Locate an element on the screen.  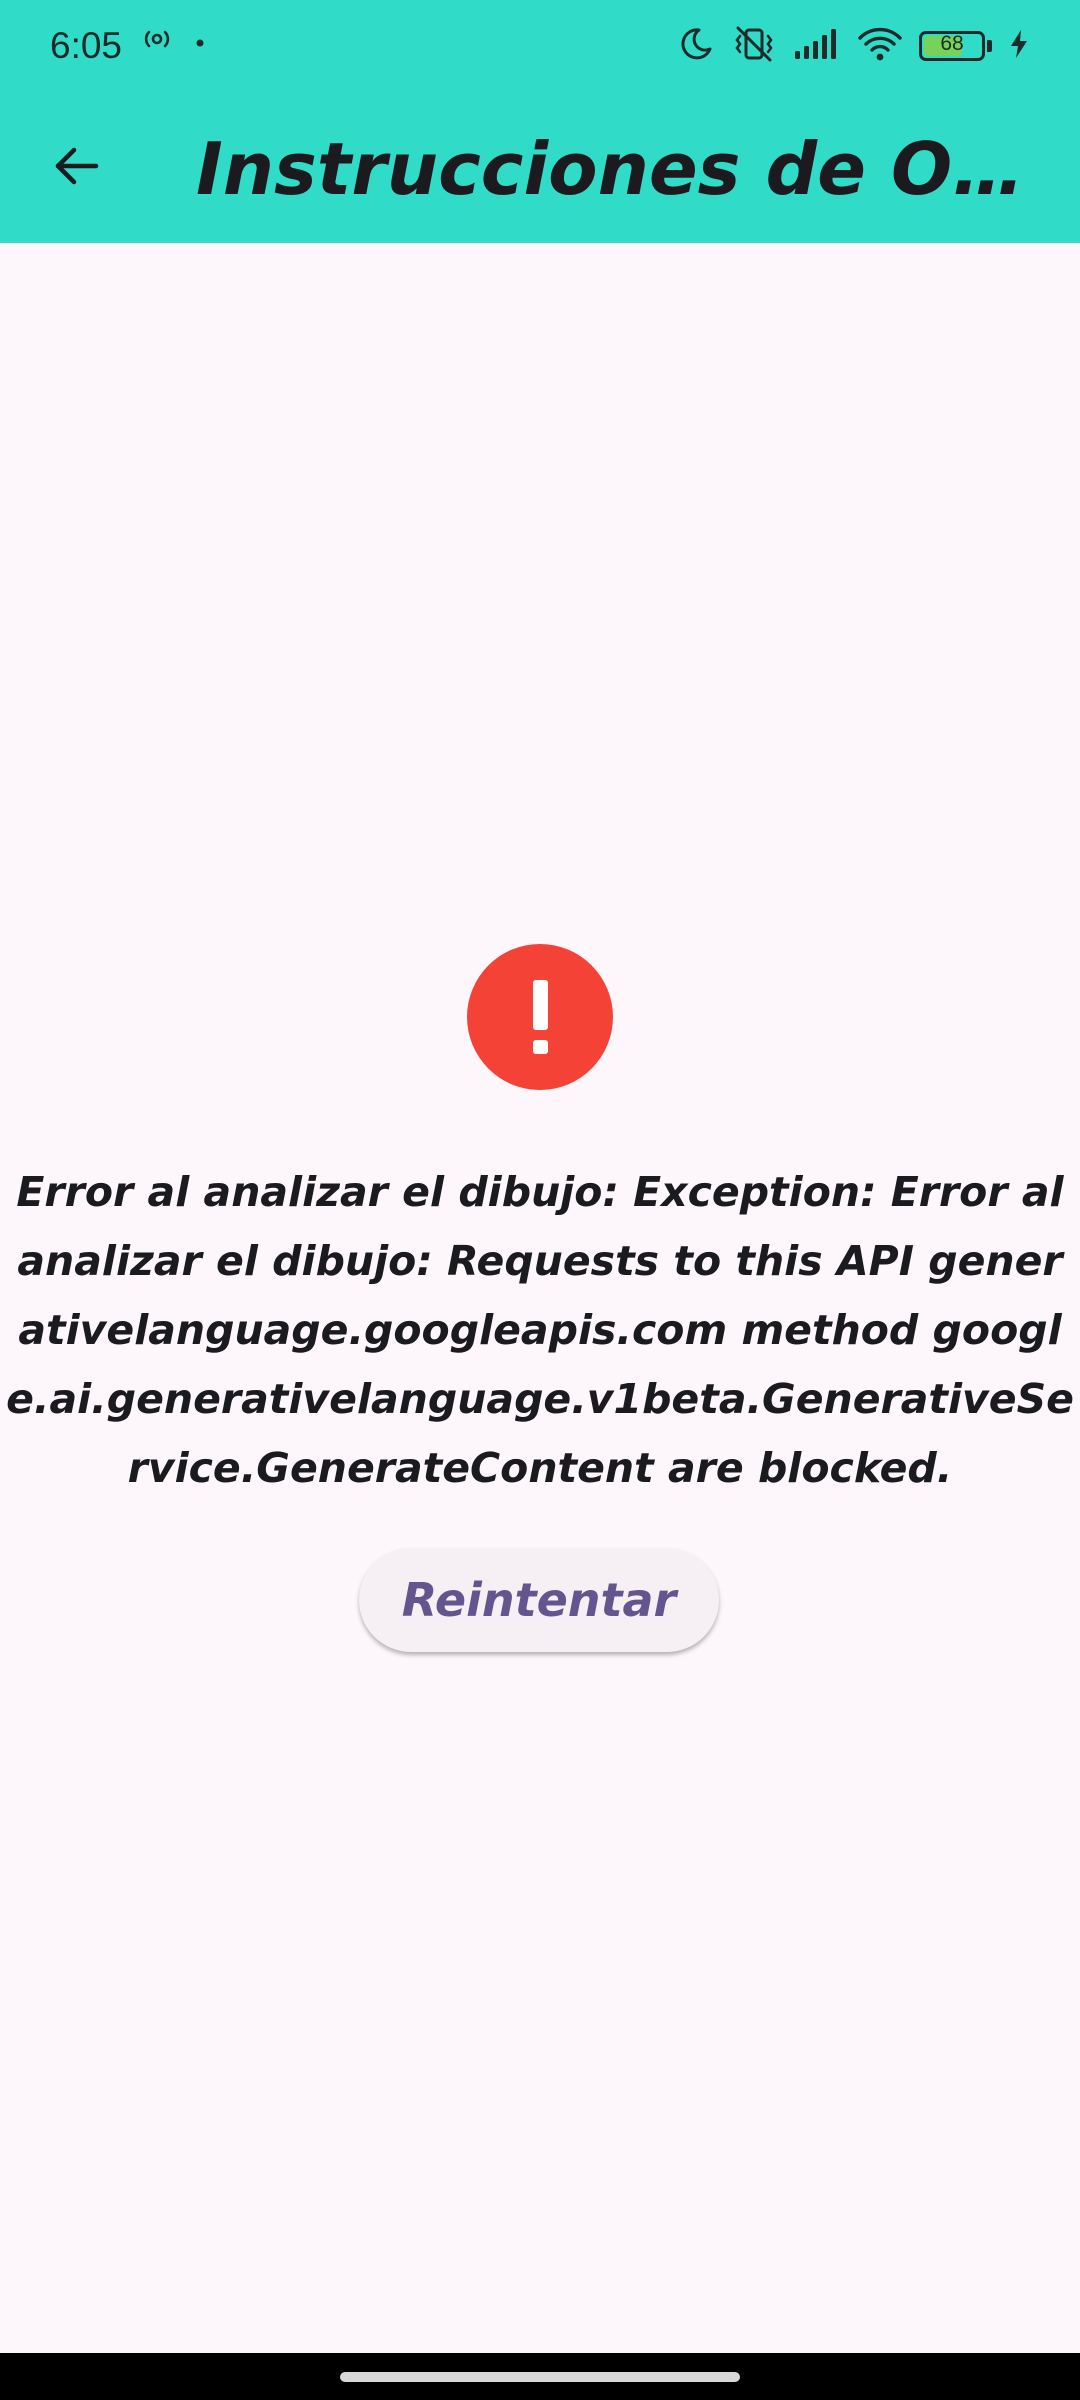
battery-level: 68 is located at coordinates (952, 43).